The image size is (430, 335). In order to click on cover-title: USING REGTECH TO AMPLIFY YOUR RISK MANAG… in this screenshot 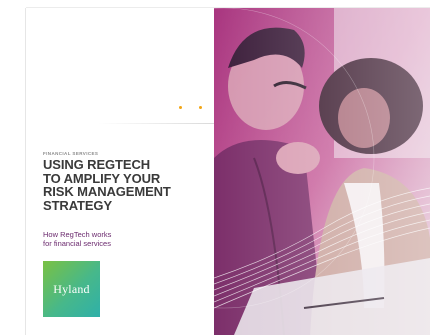, I will do `click(130, 185)`.